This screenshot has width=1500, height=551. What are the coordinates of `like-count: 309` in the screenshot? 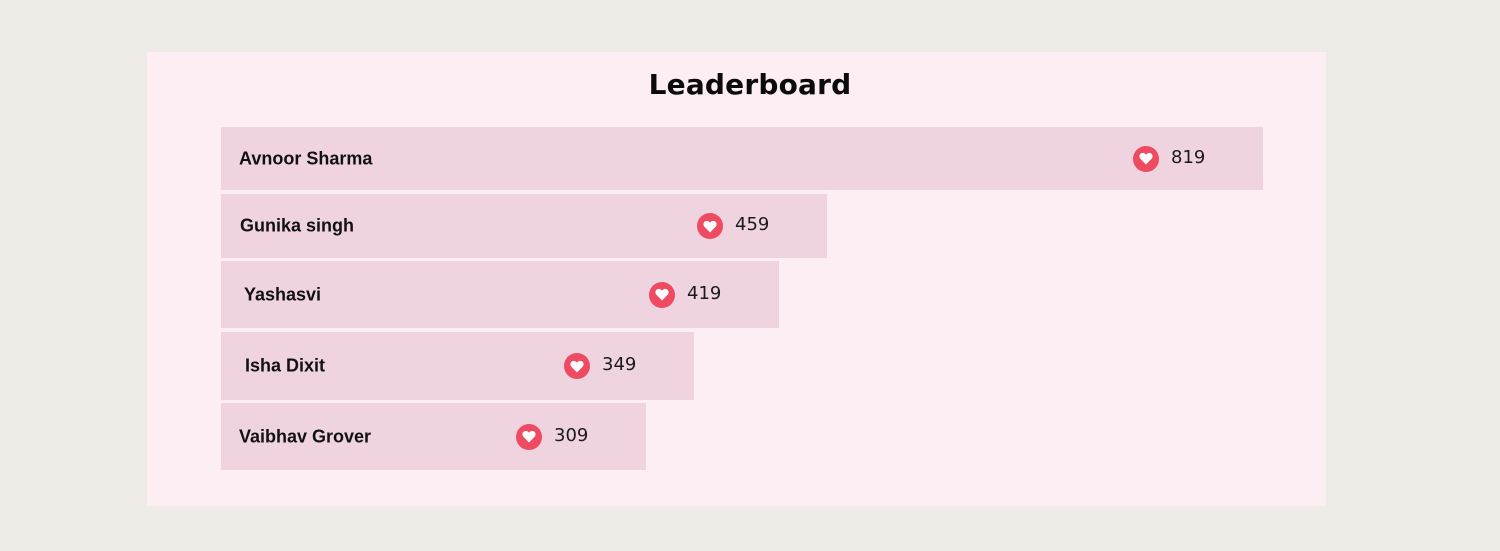 It's located at (571, 435).